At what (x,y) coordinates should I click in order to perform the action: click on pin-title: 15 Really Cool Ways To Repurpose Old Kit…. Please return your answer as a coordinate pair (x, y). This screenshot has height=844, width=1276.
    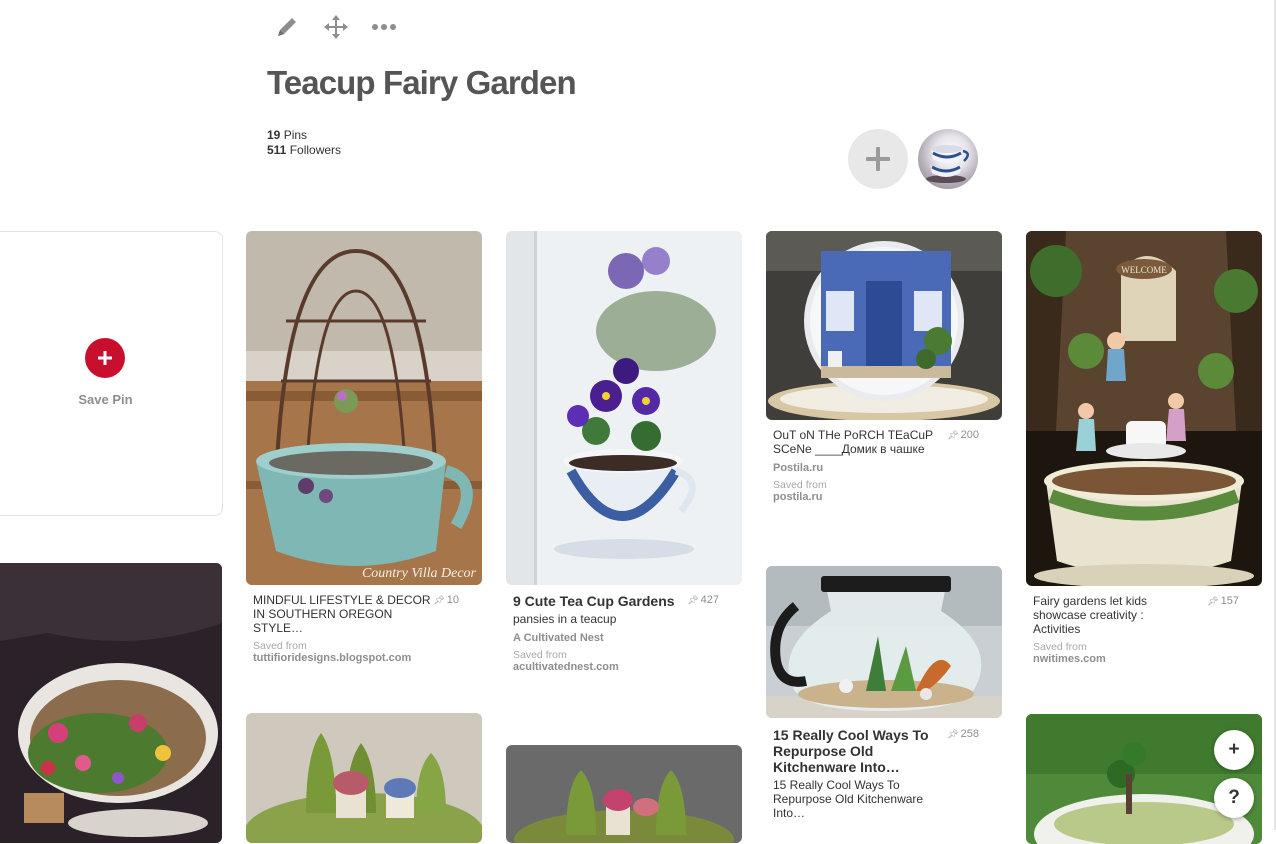
    Looking at the image, I should click on (863, 751).